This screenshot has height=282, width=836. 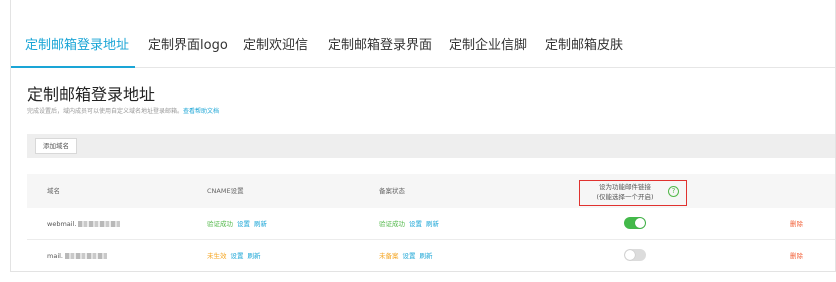 What do you see at coordinates (201, 111) in the screenshot?
I see `help-doc-link: 查看帮助文档` at bounding box center [201, 111].